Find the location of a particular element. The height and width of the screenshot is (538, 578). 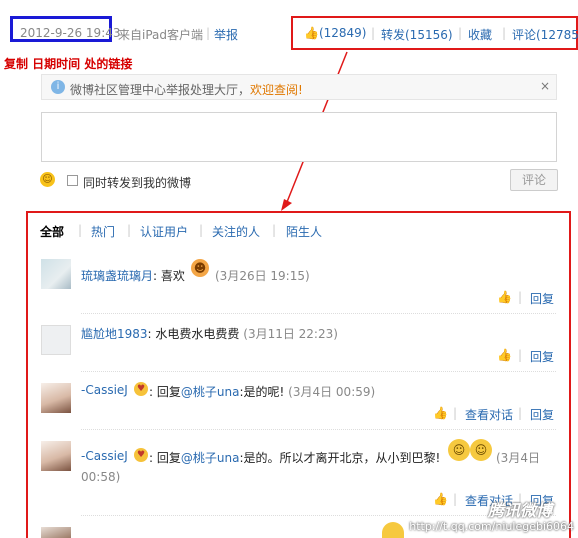

comment-time: (3月4日 00:59) is located at coordinates (332, 392).